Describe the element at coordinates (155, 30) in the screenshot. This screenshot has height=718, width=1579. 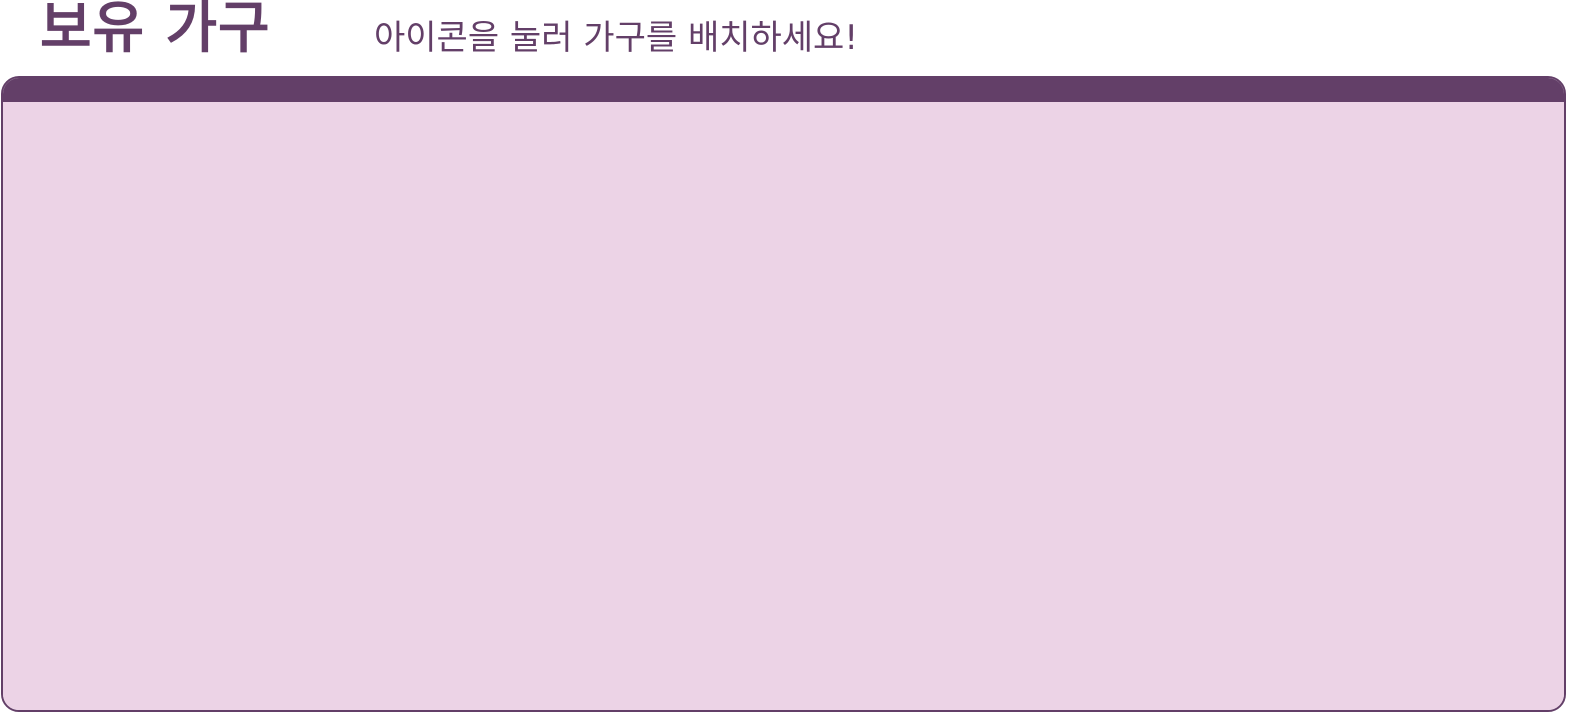
I see `page-title: 보유 가구` at that location.